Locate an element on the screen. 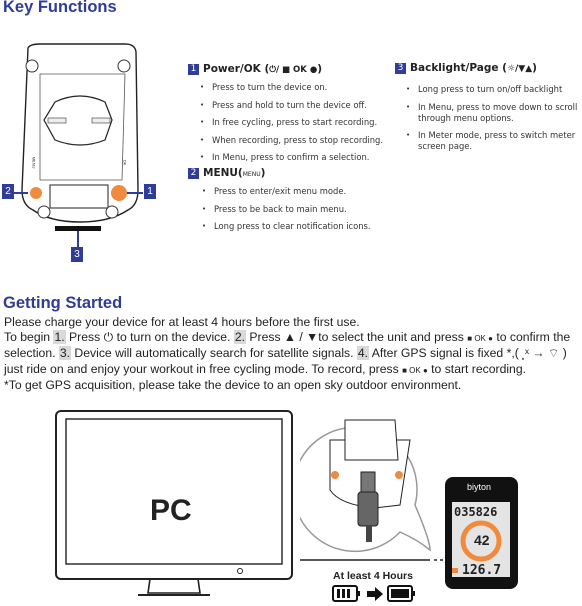 Image resolution: width=582 pixels, height=606 pixels. battery-partial-icon is located at coordinates (346, 593).